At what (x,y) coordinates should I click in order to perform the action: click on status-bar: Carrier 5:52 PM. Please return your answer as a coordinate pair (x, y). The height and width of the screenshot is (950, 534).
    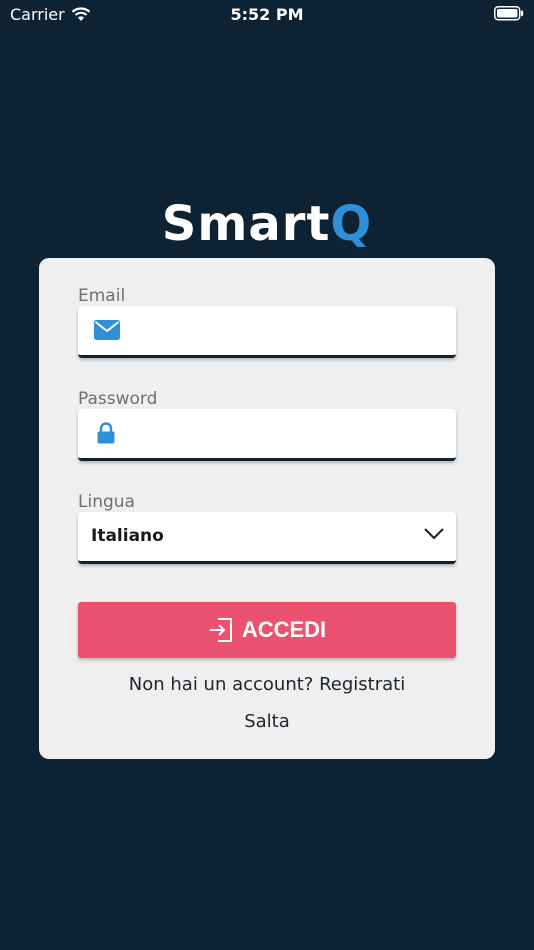
    Looking at the image, I should click on (267, 14).